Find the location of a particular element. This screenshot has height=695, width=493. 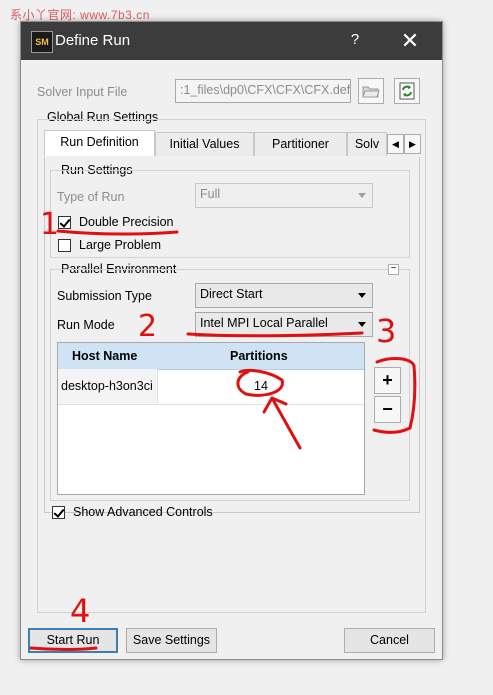

annotation-4: 4 is located at coordinates (80, 611).